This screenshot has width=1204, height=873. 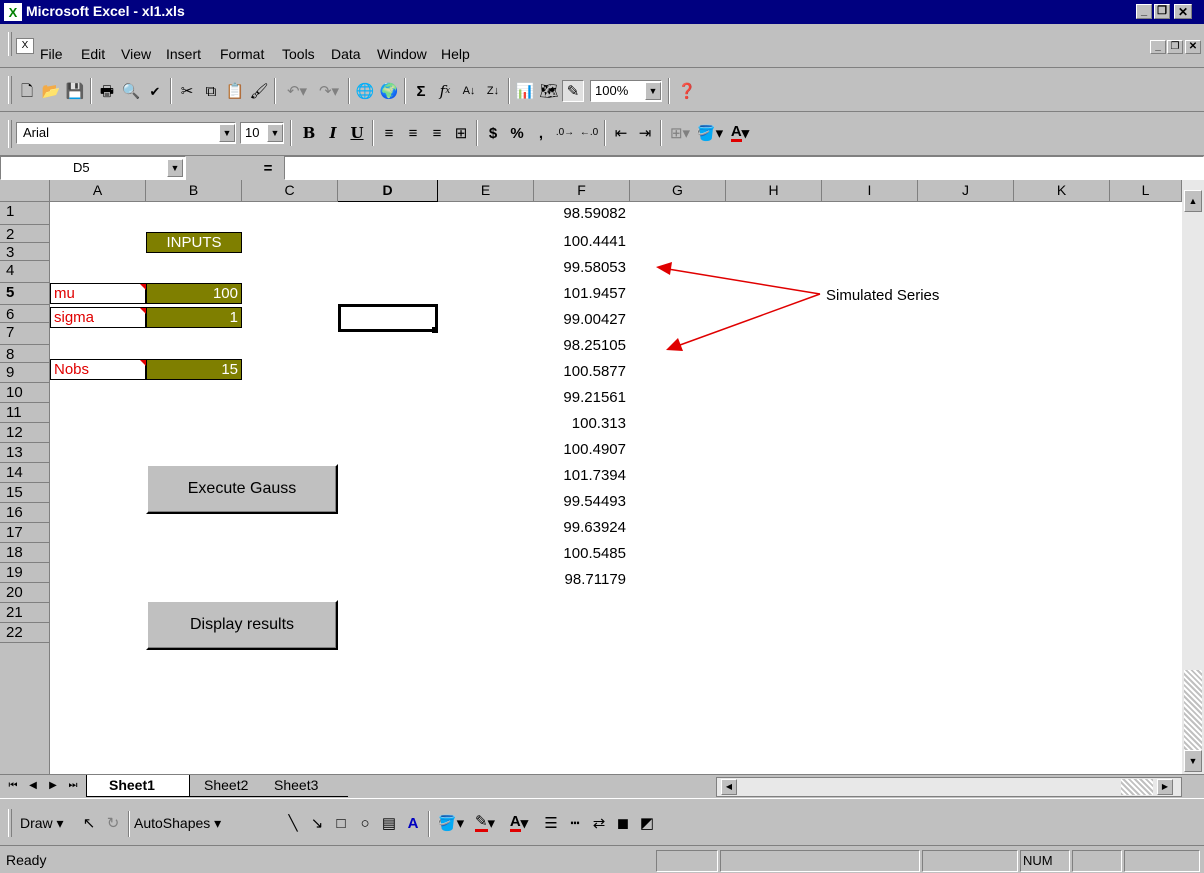 What do you see at coordinates (551, 823) in the screenshot?
I see `line-style-icon: ☰` at bounding box center [551, 823].